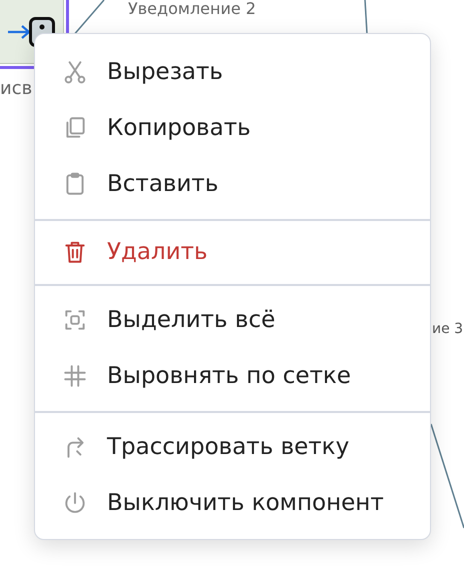 The width and height of the screenshot is (464, 568). What do you see at coordinates (75, 72) in the screenshot?
I see `scissors-icon` at bounding box center [75, 72].